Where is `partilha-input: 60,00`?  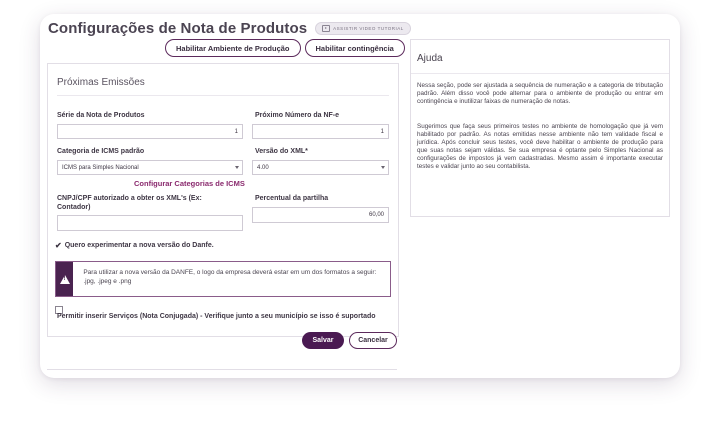 partilha-input: 60,00 is located at coordinates (320, 215).